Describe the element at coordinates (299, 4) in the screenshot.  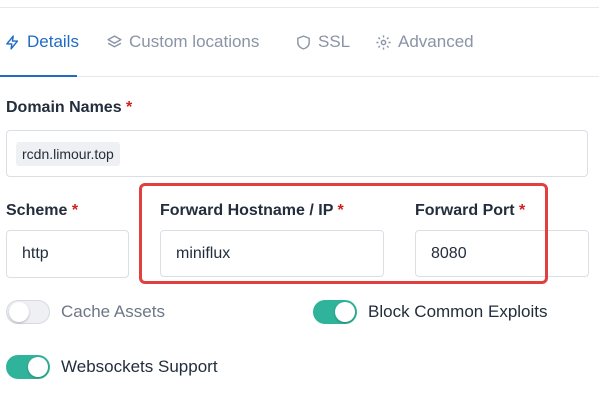
I see `top-divider` at that location.